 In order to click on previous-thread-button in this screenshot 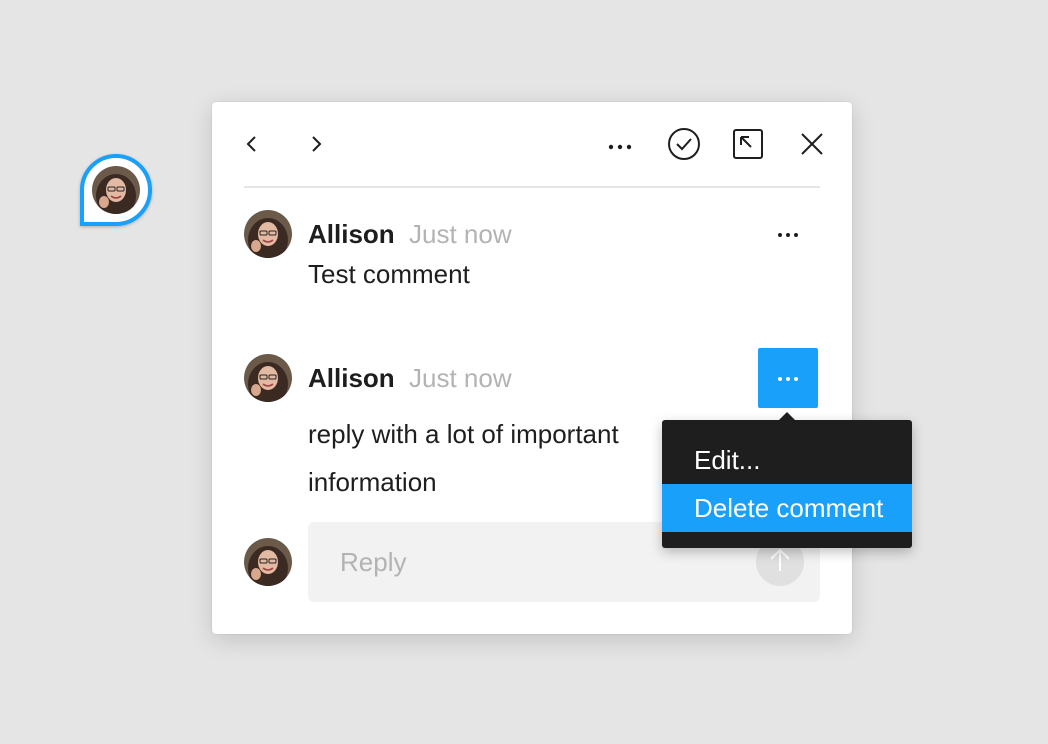, I will do `click(252, 146)`.